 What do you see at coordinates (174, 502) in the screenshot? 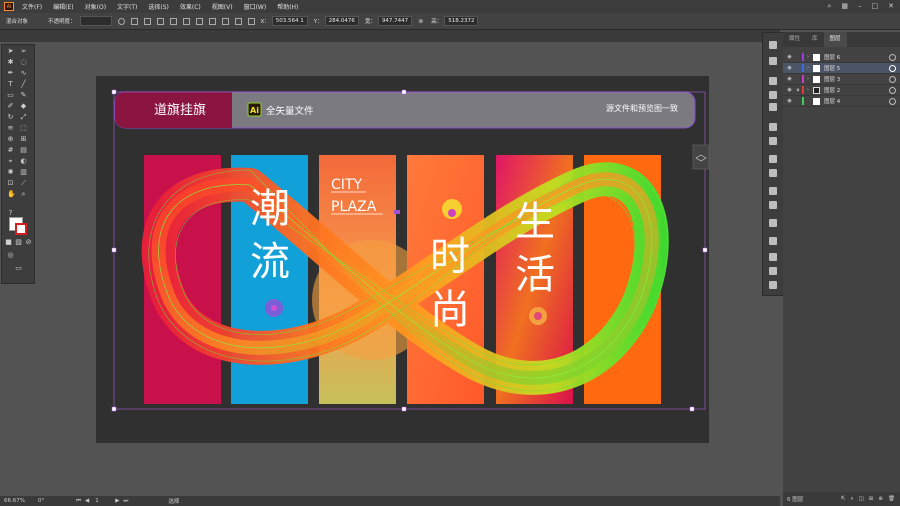
I see `current-tool-status: 选择` at bounding box center [174, 502].